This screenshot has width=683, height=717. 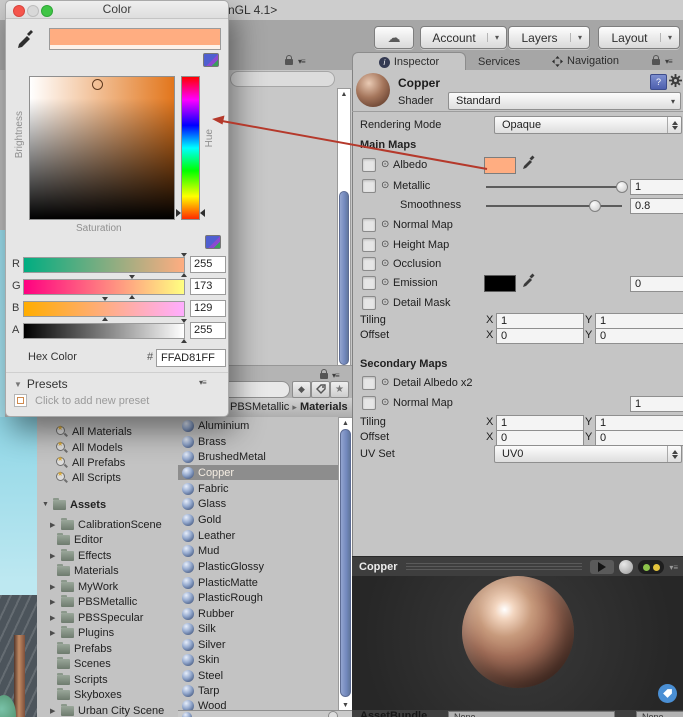 I want to click on account-dropdown: Account ▾, so click(x=463, y=37).